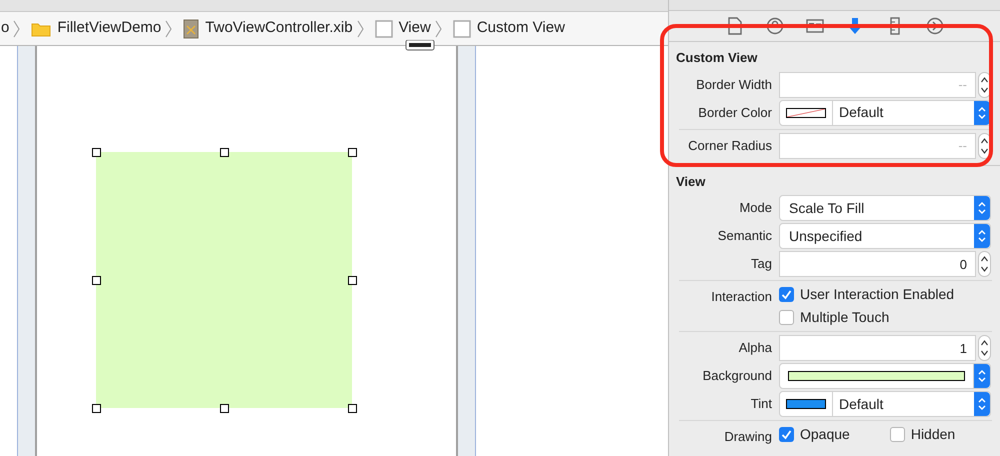 This screenshot has height=456, width=1000. I want to click on field-label: Tag, so click(761, 264).